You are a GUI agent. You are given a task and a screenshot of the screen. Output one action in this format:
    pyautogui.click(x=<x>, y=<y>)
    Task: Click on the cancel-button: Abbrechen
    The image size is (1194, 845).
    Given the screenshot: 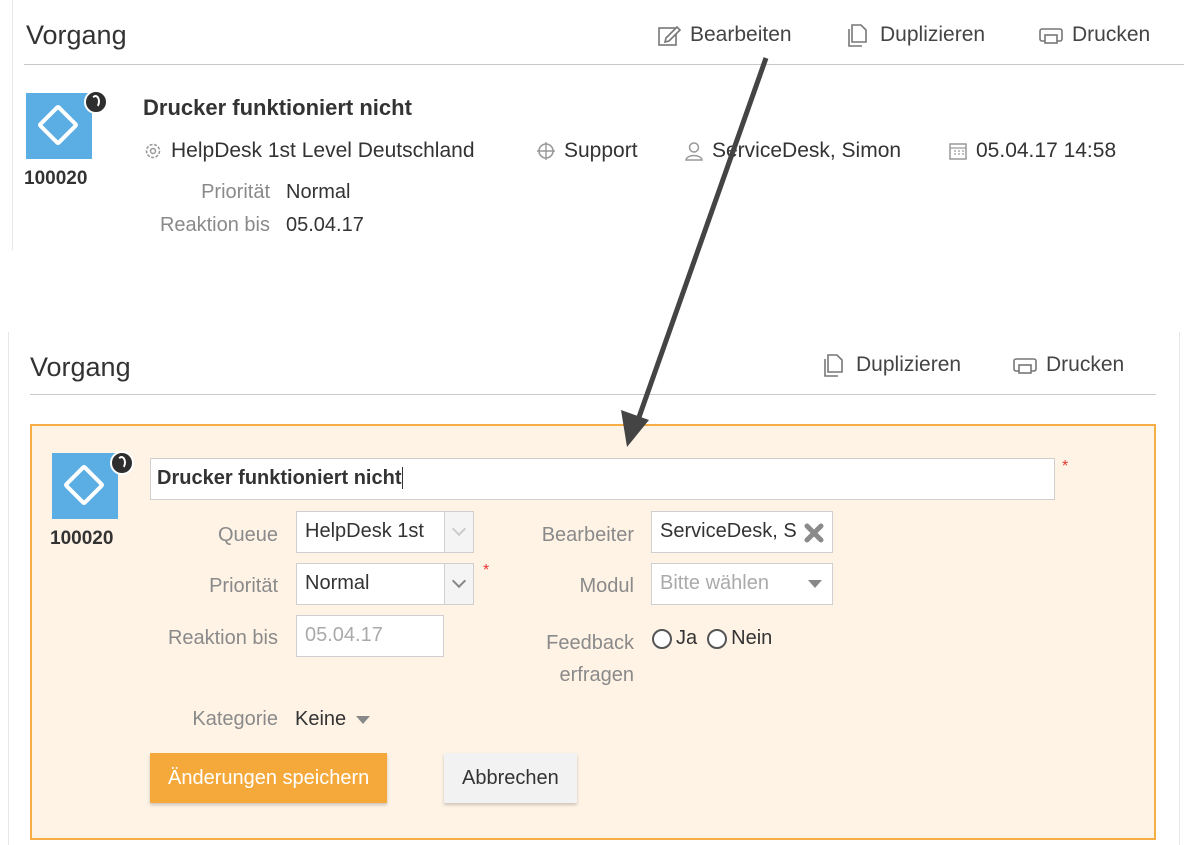 What is the action you would take?
    pyautogui.click(x=510, y=778)
    